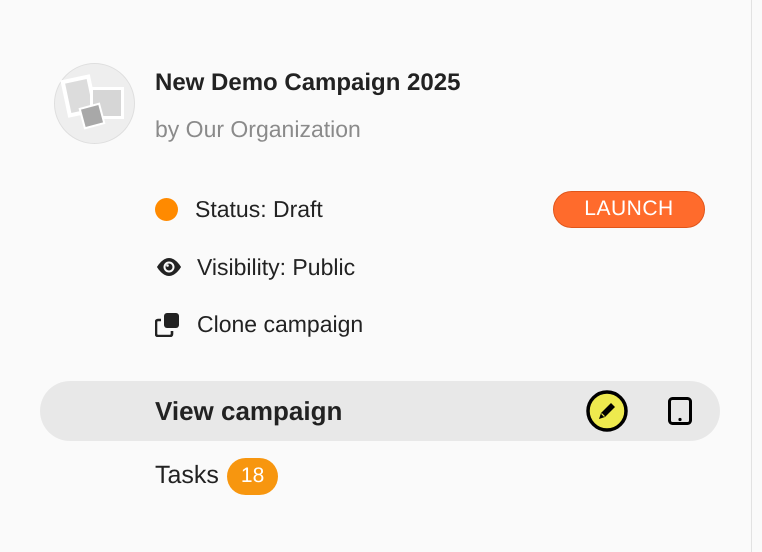 The height and width of the screenshot is (552, 762). Describe the element at coordinates (258, 129) in the screenshot. I see `organization-name: by Our Organization` at that location.